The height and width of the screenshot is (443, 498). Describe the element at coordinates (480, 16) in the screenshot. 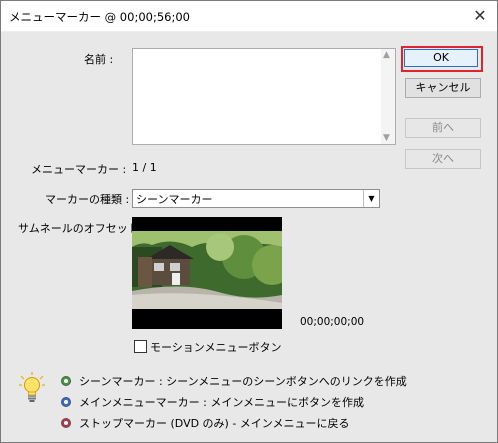

I see `close-icon: ✕` at that location.